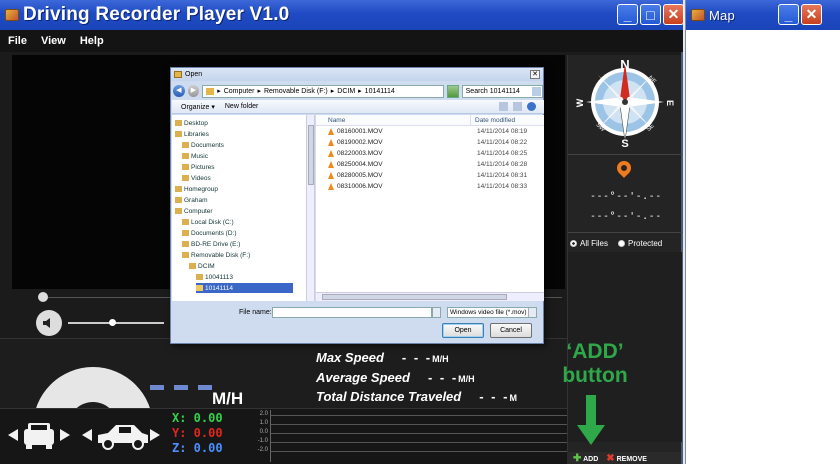 The height and width of the screenshot is (464, 840). What do you see at coordinates (198, 107) in the screenshot?
I see `organize-button: Organize ▾` at bounding box center [198, 107].